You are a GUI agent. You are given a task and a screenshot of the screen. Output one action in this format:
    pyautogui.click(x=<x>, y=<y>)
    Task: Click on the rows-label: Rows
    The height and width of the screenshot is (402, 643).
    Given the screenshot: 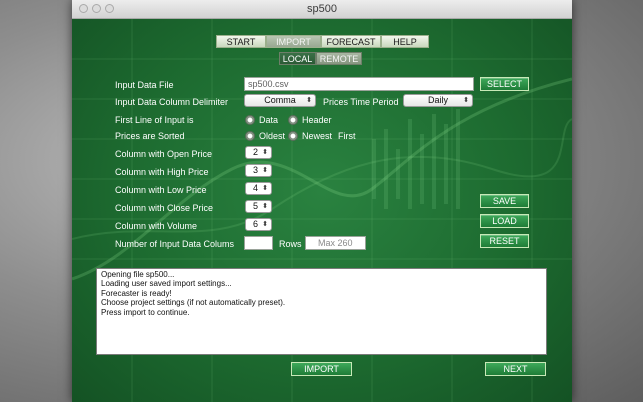 What is the action you would take?
    pyautogui.click(x=290, y=244)
    